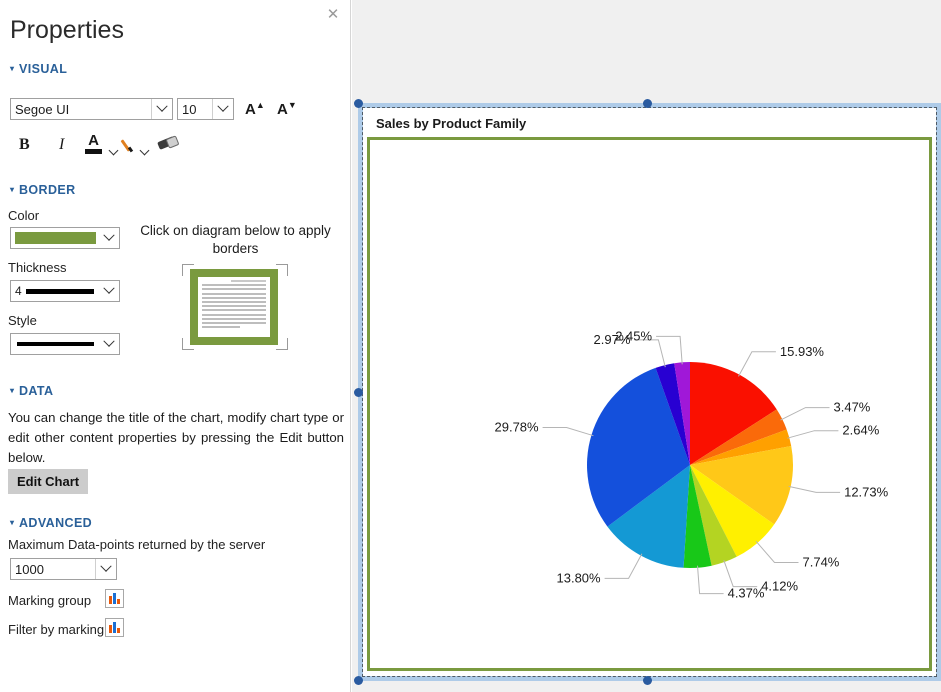 Image resolution: width=941 pixels, height=692 pixels. What do you see at coordinates (93, 140) in the screenshot?
I see `font-color-letter: A` at bounding box center [93, 140].